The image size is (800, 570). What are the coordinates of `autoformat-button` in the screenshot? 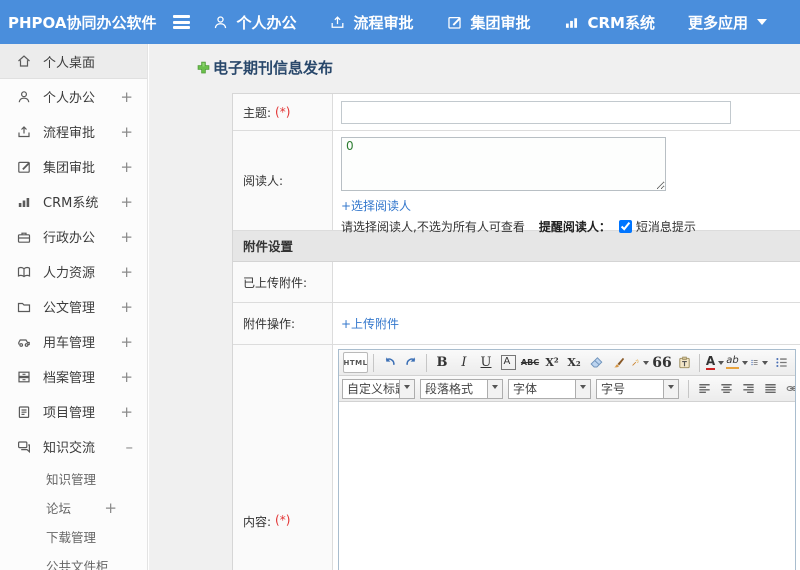 It's located at (640, 362).